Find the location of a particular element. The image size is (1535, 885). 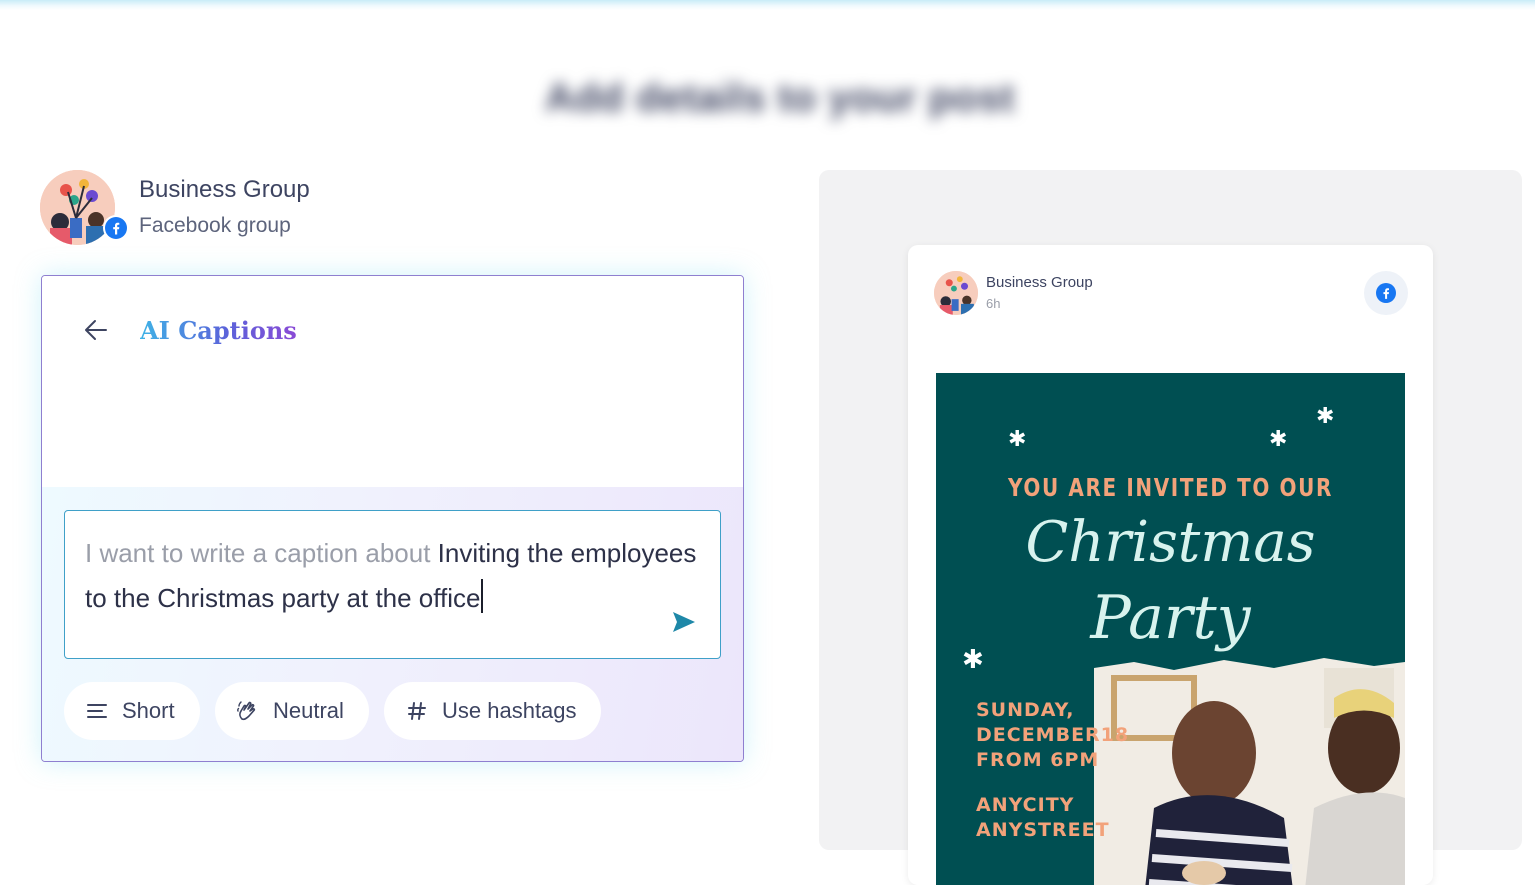

post-author-name: Business Group is located at coordinates (1039, 282).